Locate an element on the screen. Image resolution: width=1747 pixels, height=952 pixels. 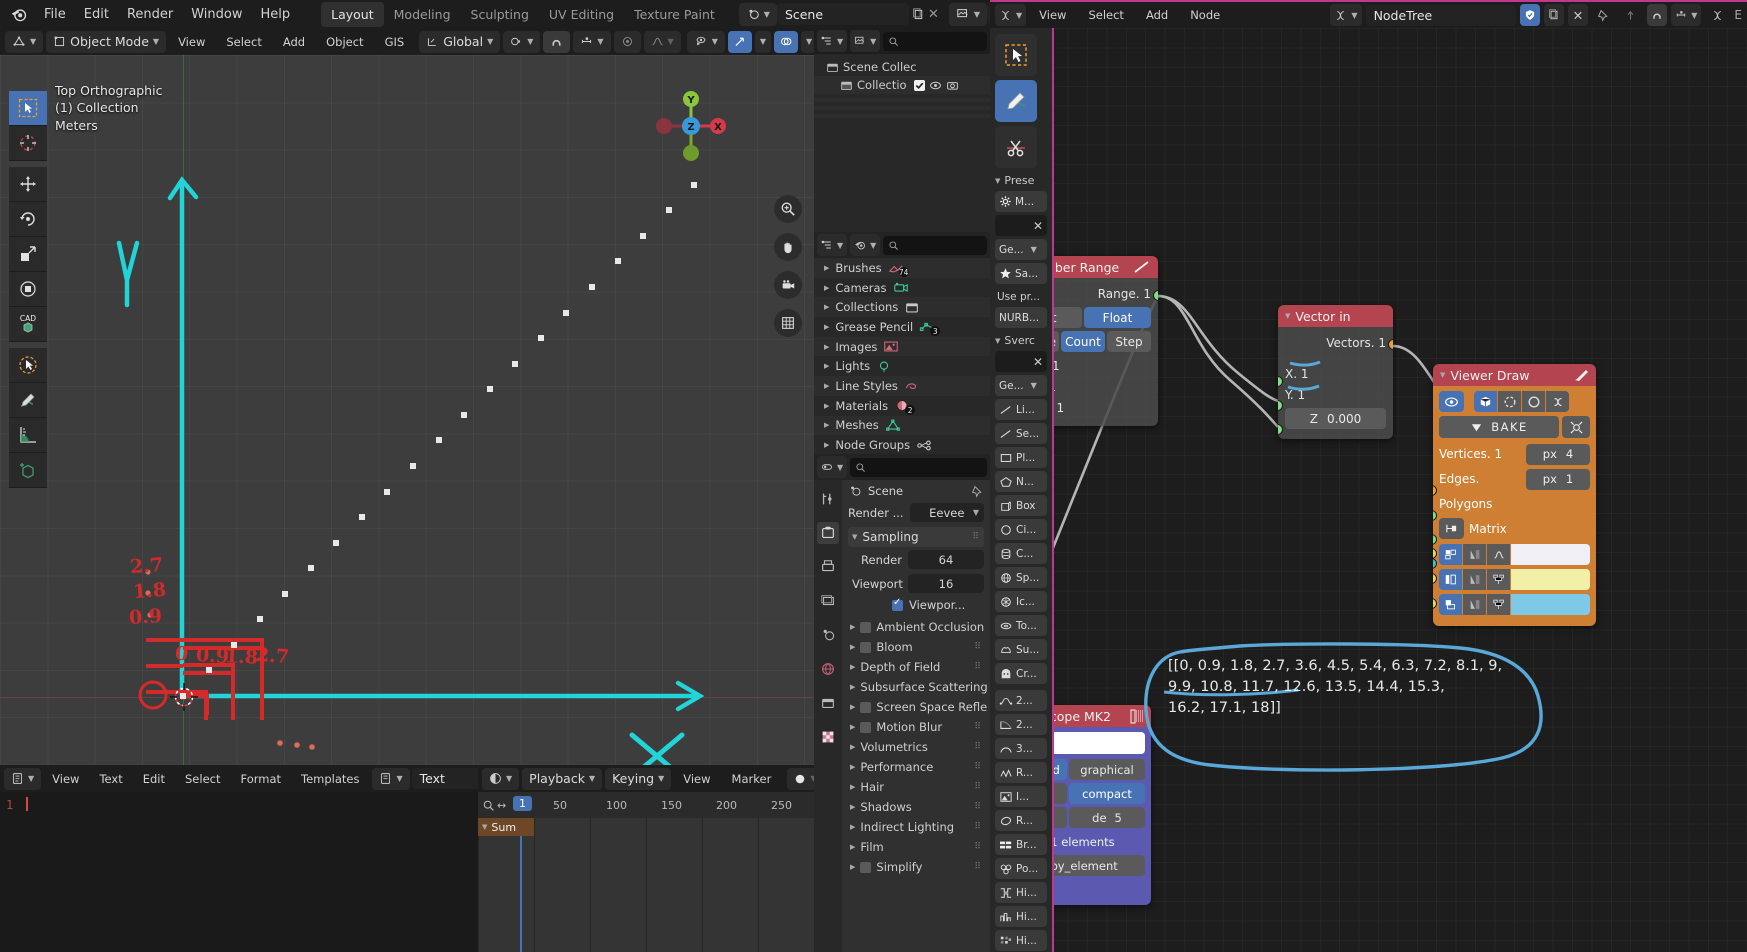
menu-render: Render is located at coordinates (150, 14).